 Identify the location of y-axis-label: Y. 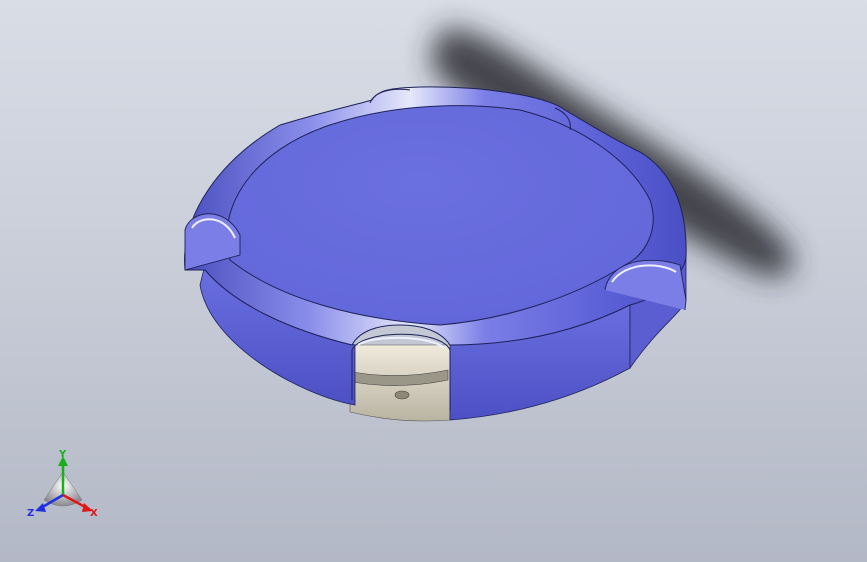
(62, 454).